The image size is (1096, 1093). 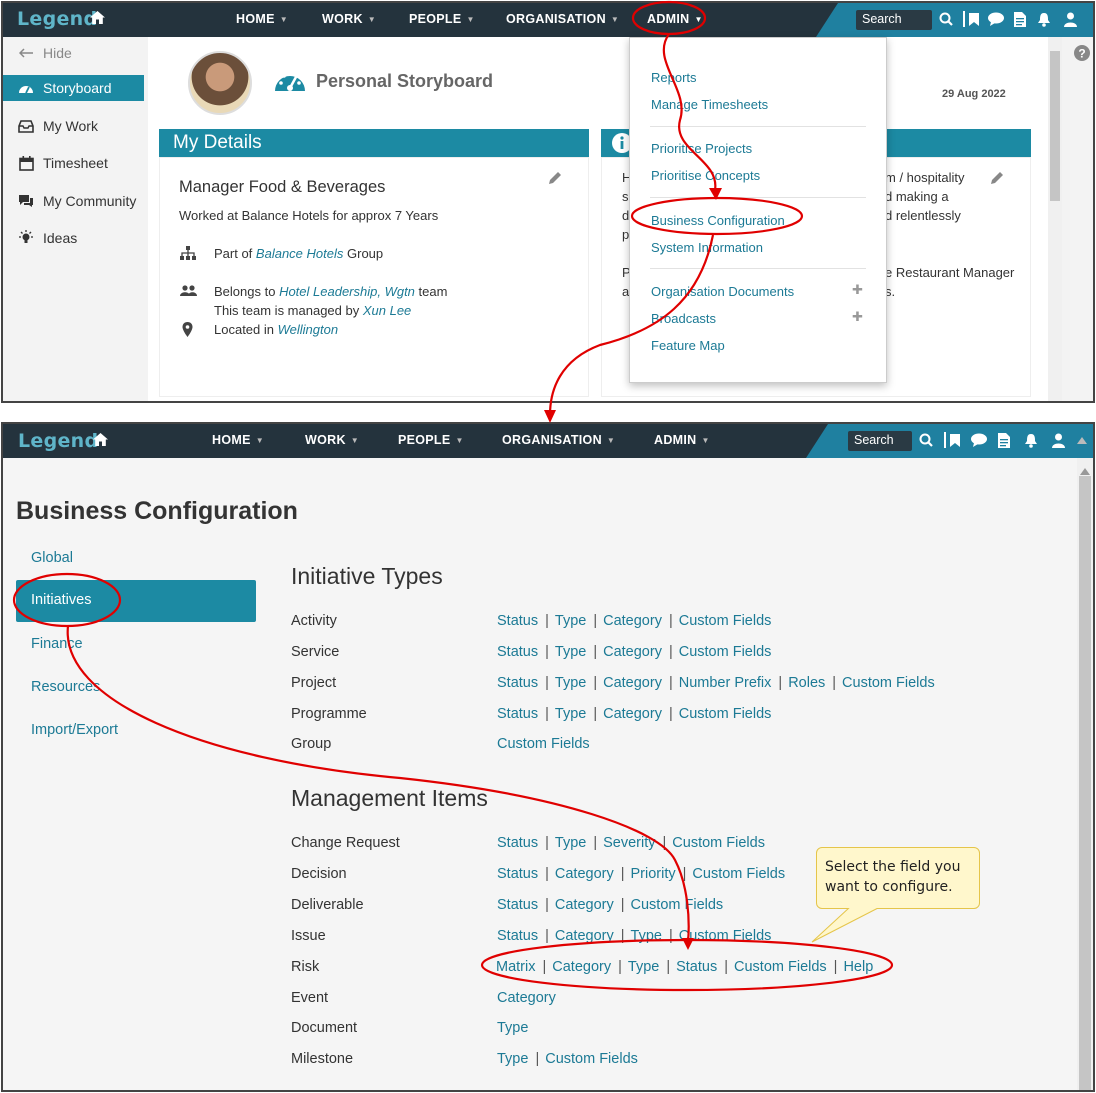 What do you see at coordinates (705, 175) in the screenshot?
I see `menu-item-prioritise-concepts: Prioritise Concepts` at bounding box center [705, 175].